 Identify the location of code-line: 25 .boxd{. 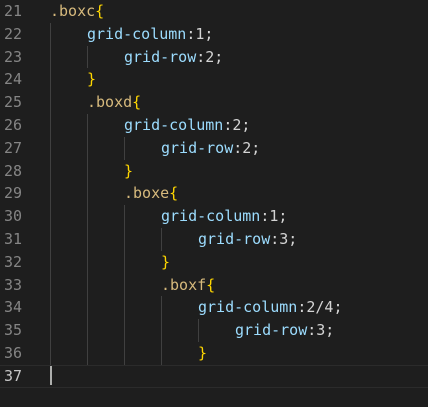
(214, 102).